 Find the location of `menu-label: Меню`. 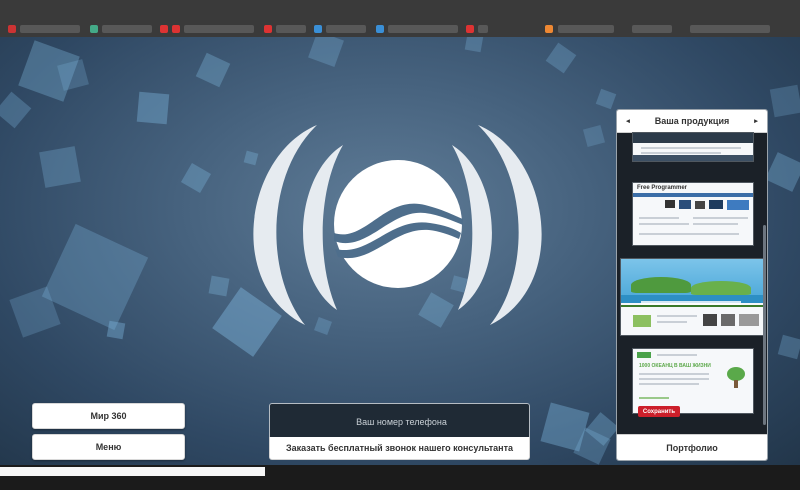

menu-label: Меню is located at coordinates (108, 447).